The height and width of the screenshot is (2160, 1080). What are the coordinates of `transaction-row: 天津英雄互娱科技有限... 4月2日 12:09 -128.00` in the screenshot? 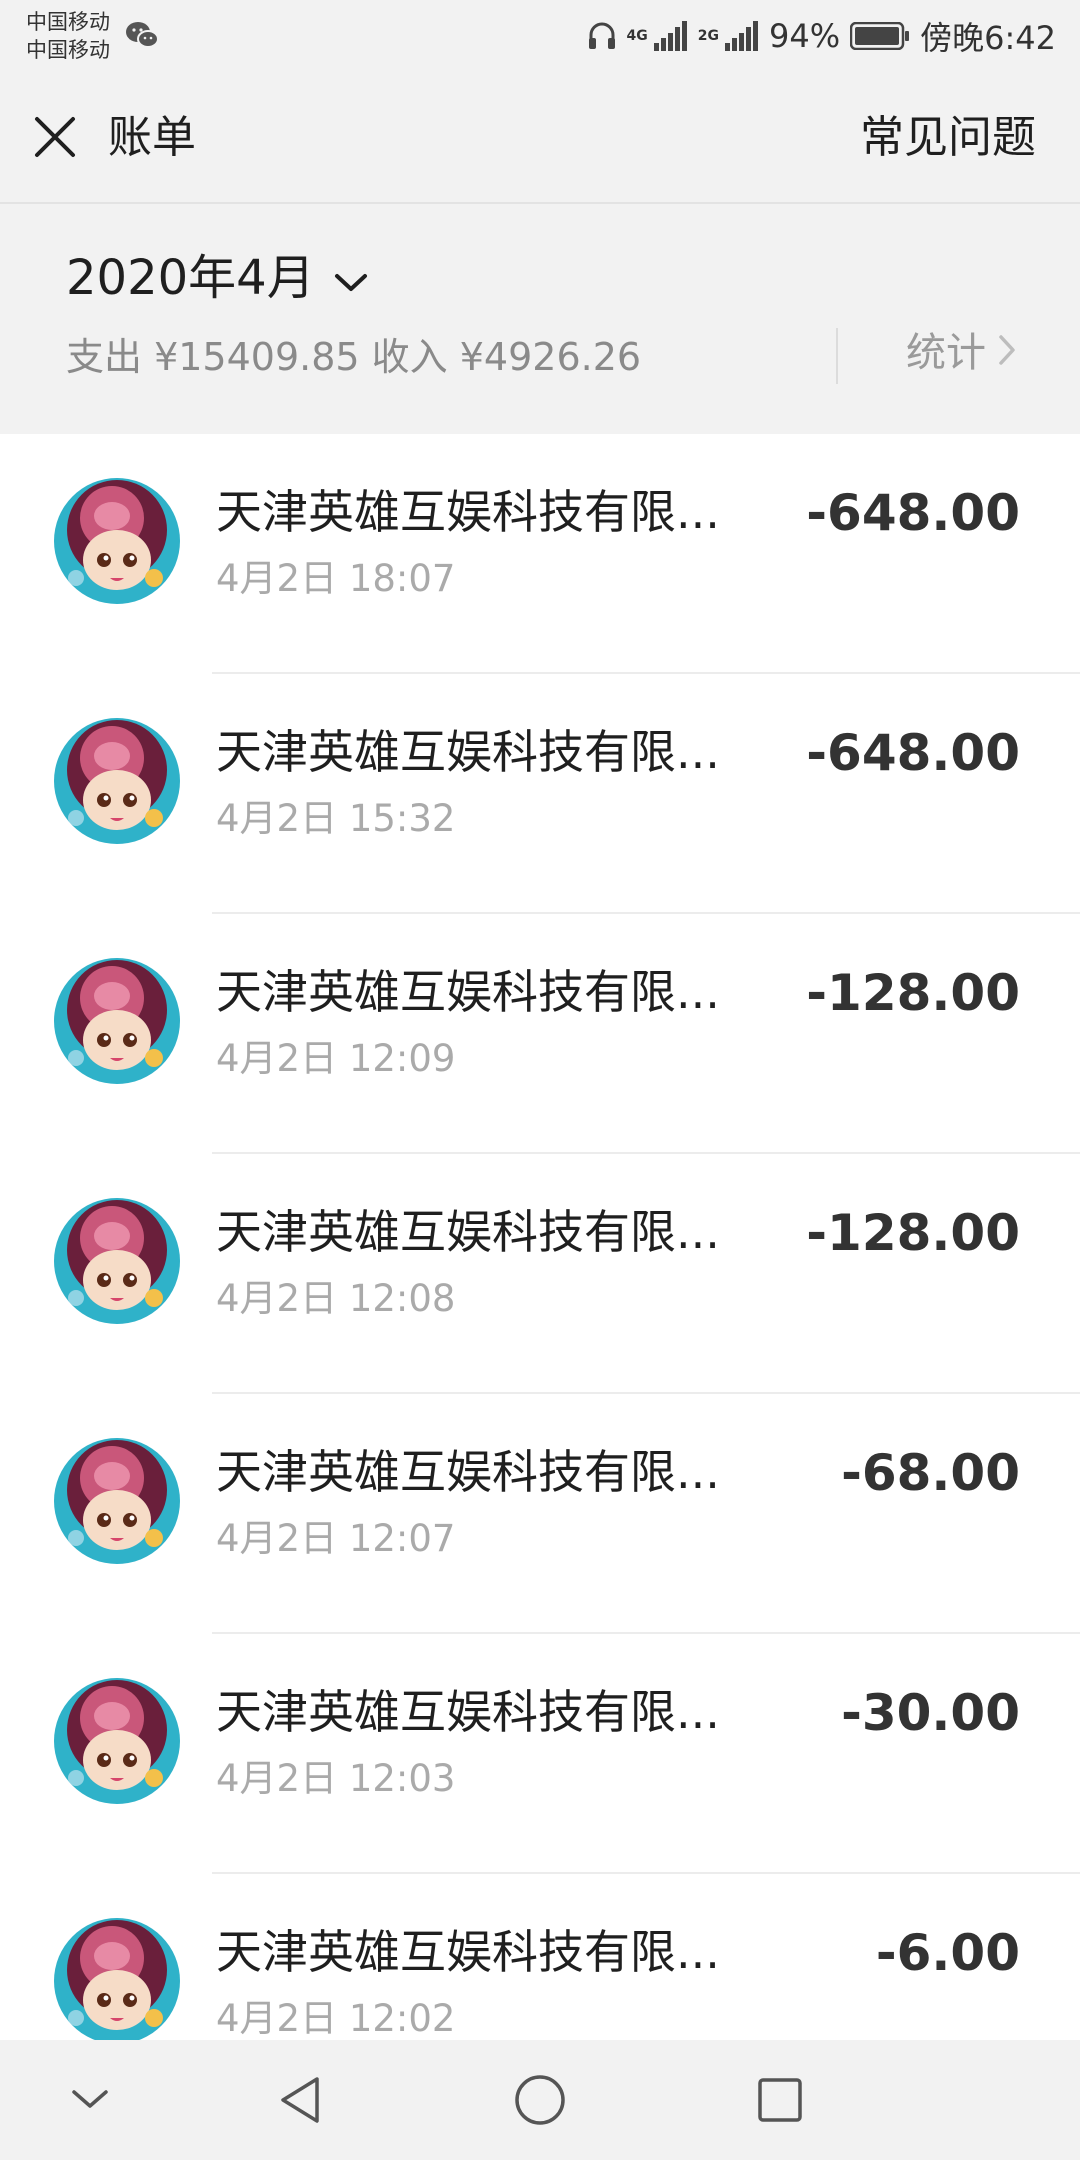 It's located at (540, 1034).